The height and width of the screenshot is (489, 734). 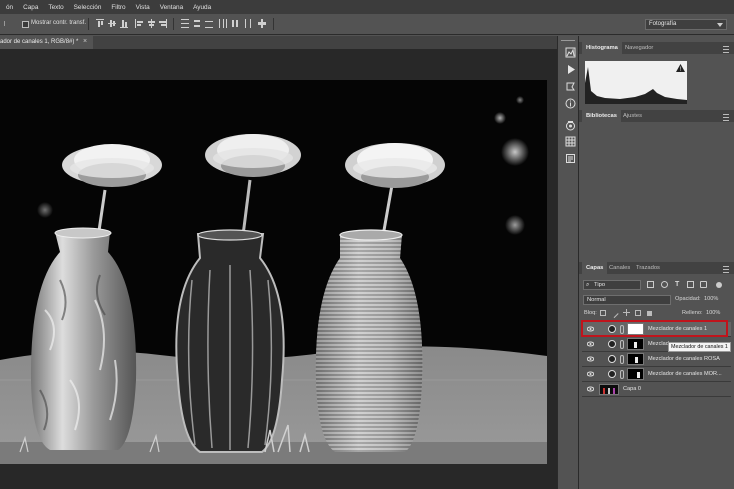 I want to click on document-tab: ador de canales 1, RGB/8#) * ×, so click(x=46, y=42).